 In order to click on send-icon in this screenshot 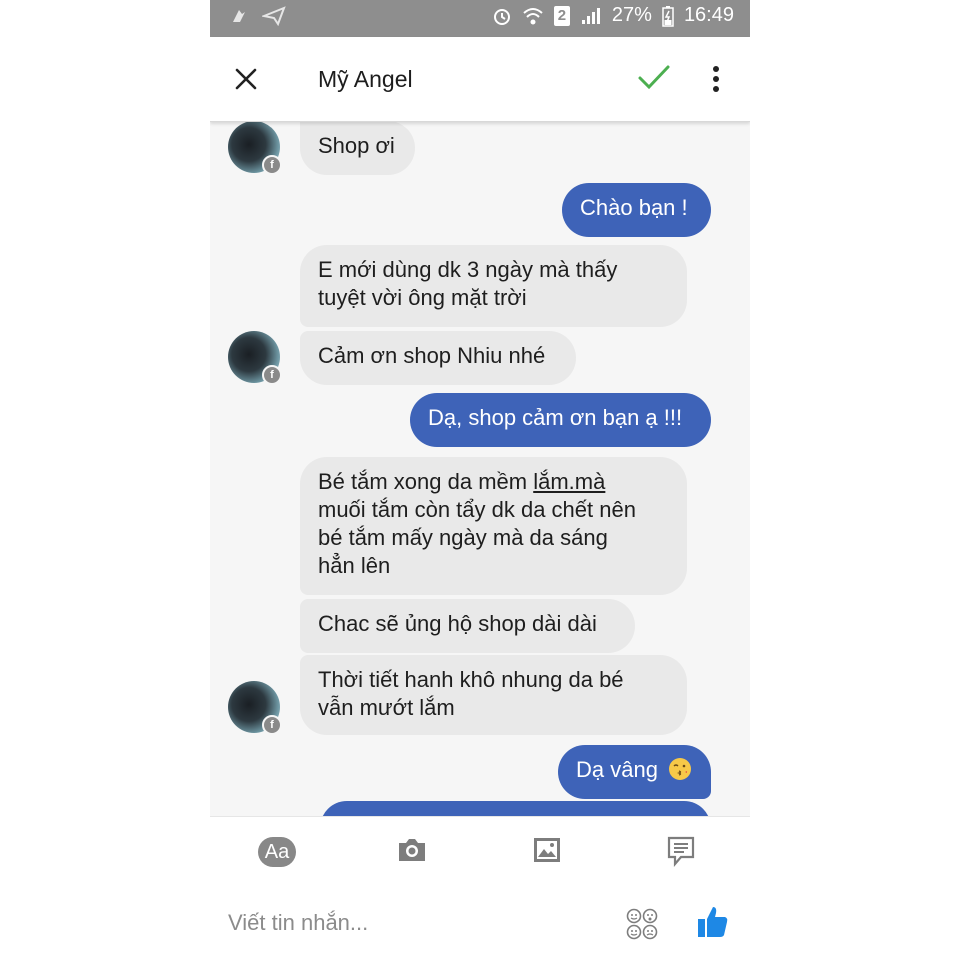, I will do `click(274, 16)`.